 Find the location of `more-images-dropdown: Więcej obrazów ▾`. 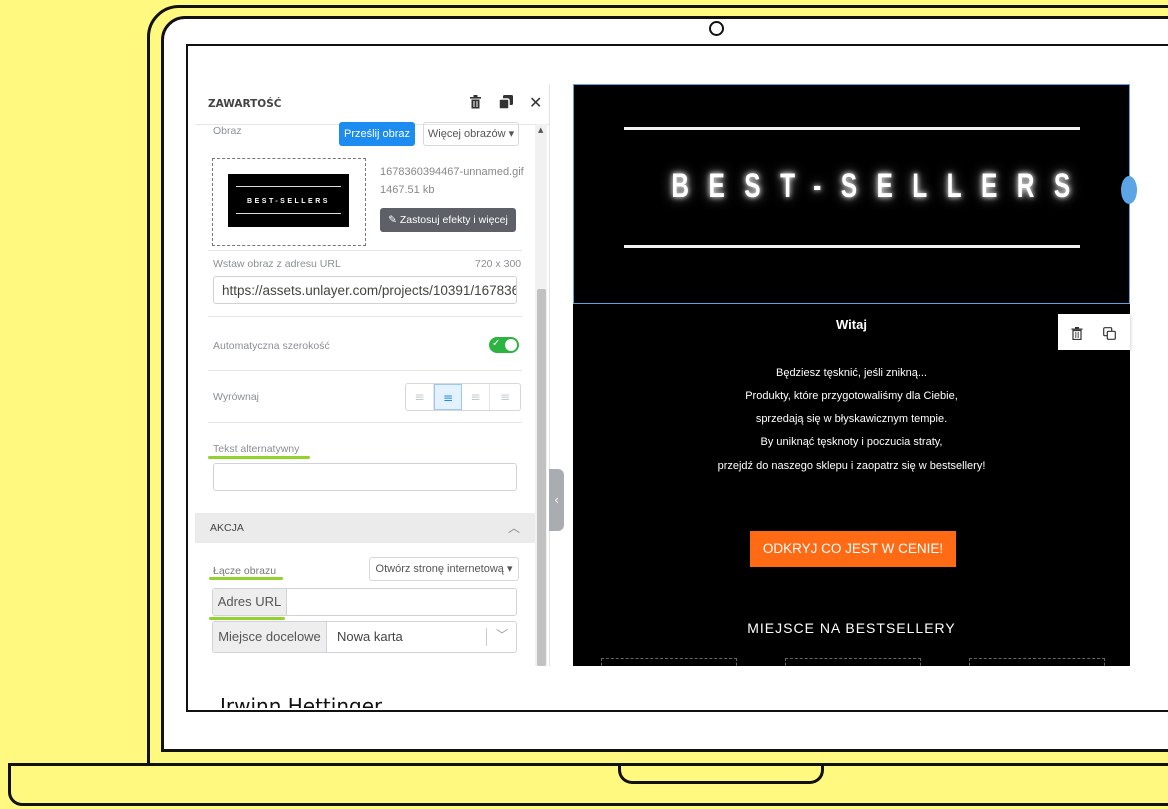

more-images-dropdown: Więcej obrazów ▾ is located at coordinates (471, 134).